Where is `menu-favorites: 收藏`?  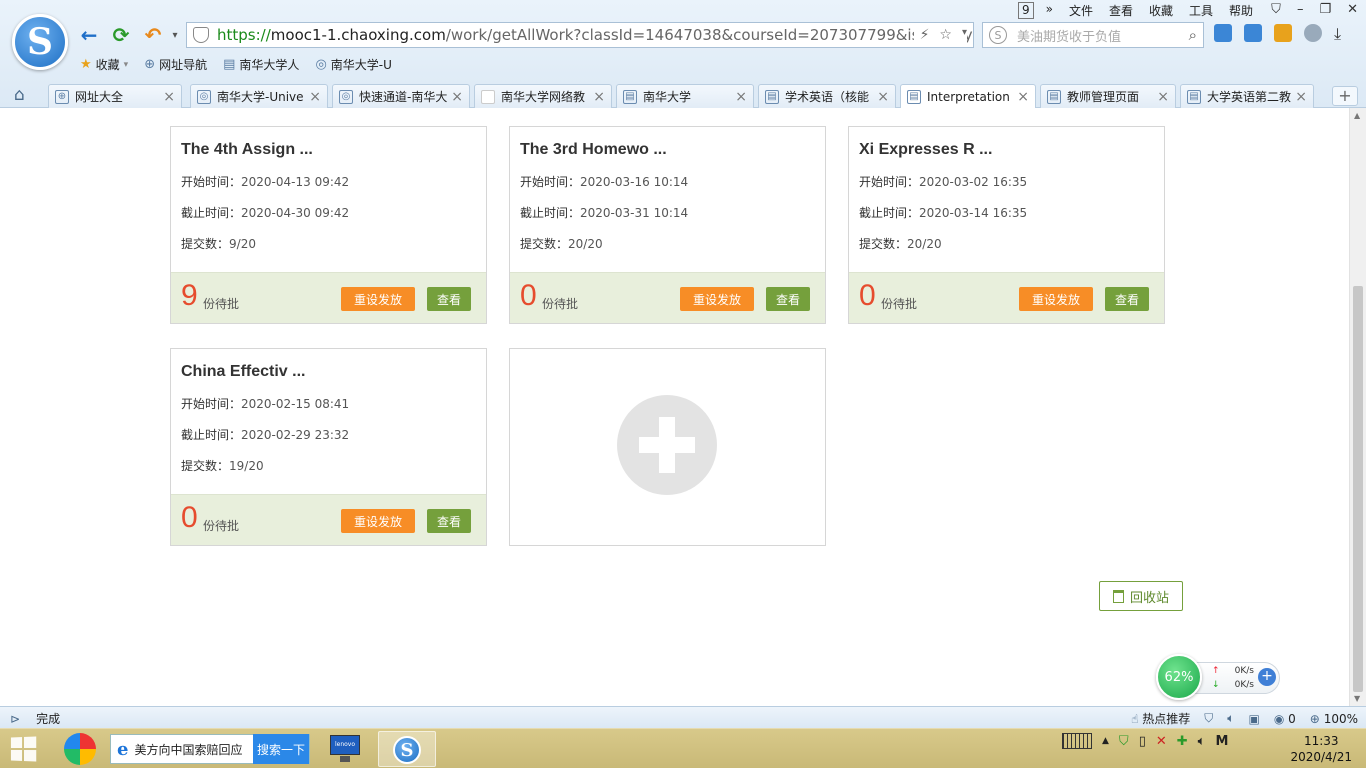
menu-favorites: 收藏 is located at coordinates (1161, 10).